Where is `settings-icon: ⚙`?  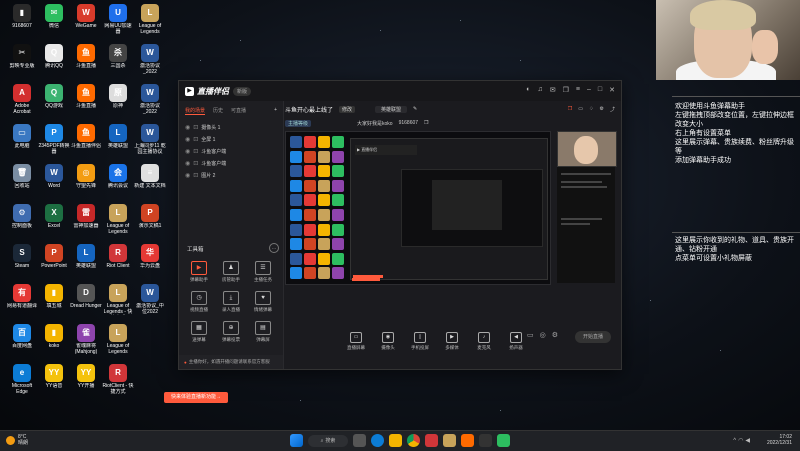
settings-icon: ⚙ is located at coordinates (602, 109).